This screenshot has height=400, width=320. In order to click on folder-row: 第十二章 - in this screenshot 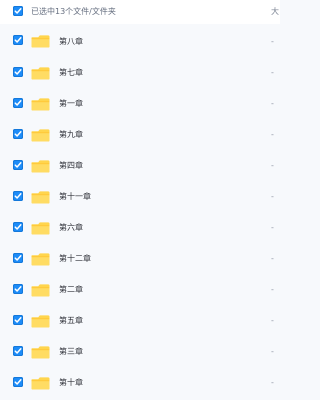, I will do `click(140, 256)`.